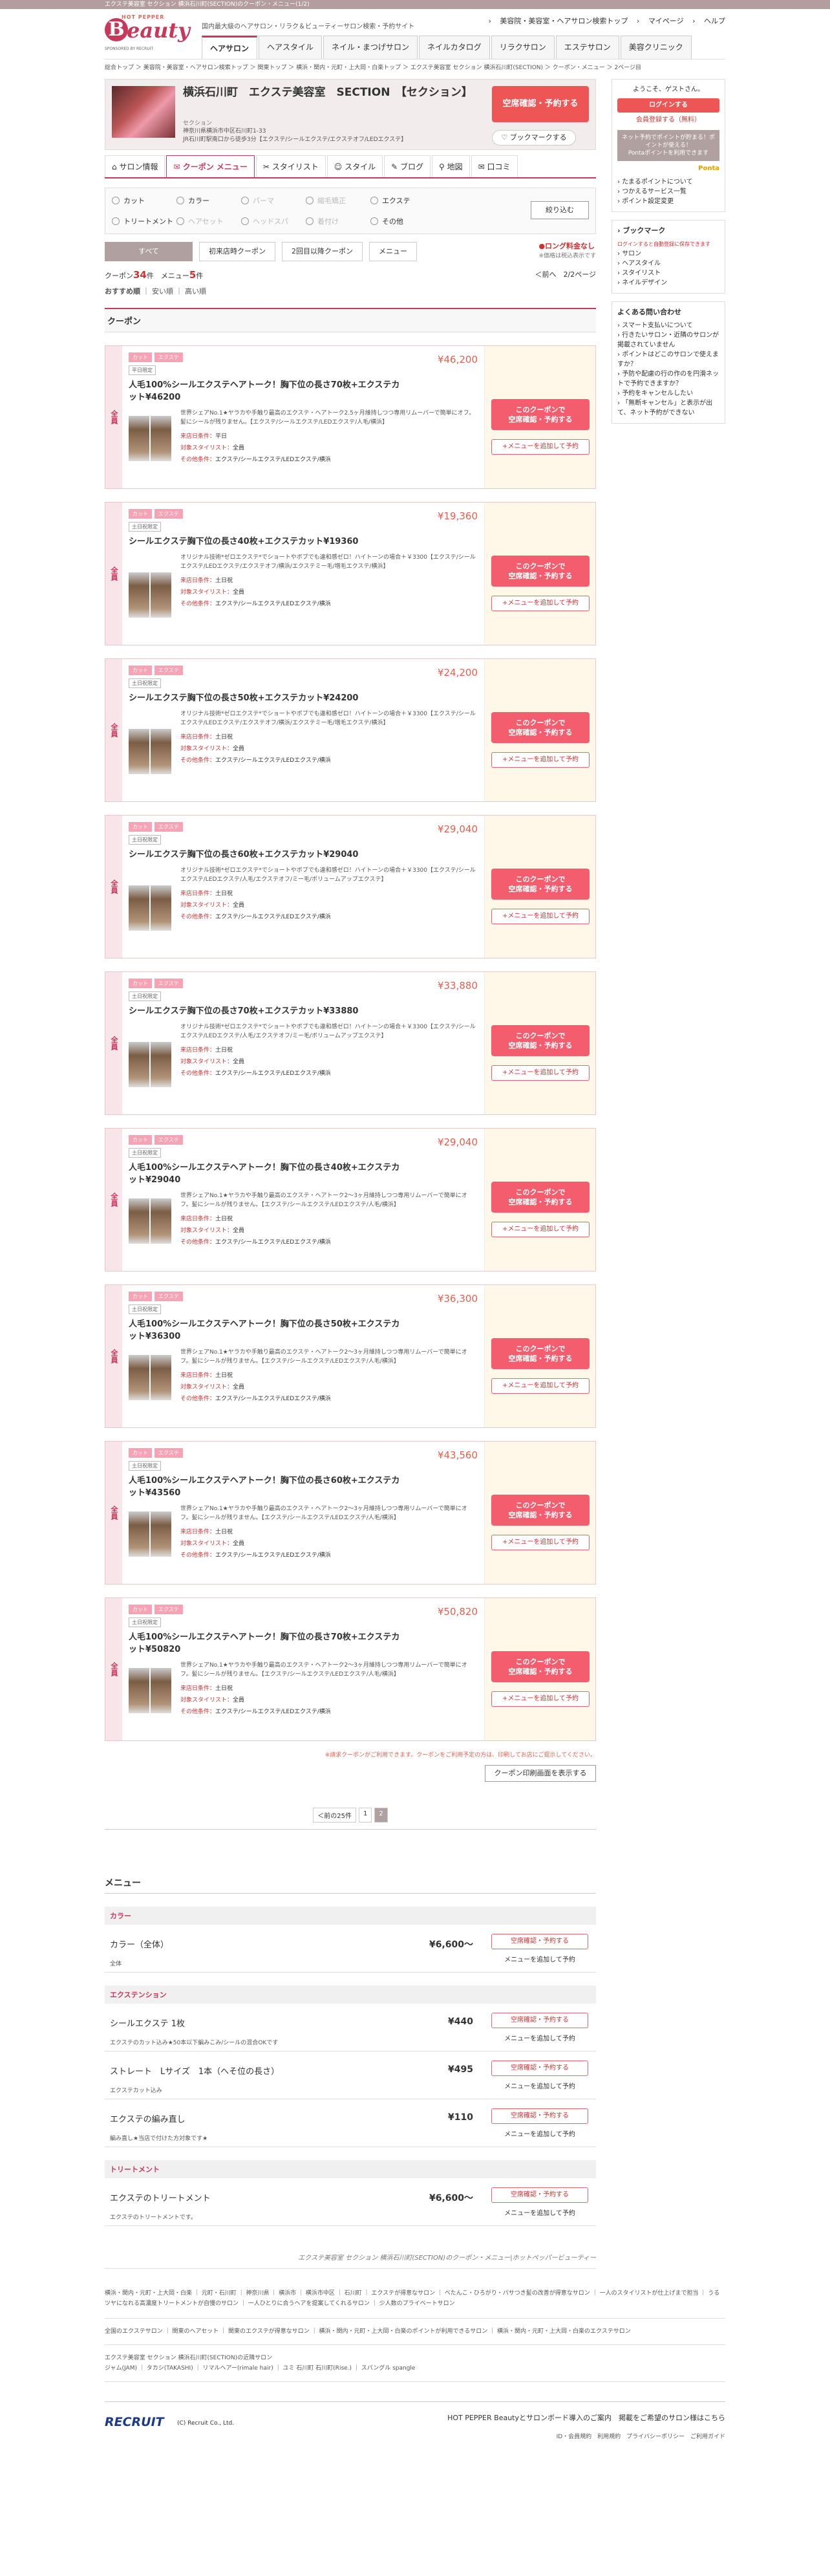 This screenshot has width=830, height=2576. What do you see at coordinates (668, 254) in the screenshot?
I see `bookmark-item: › サロン` at bounding box center [668, 254].